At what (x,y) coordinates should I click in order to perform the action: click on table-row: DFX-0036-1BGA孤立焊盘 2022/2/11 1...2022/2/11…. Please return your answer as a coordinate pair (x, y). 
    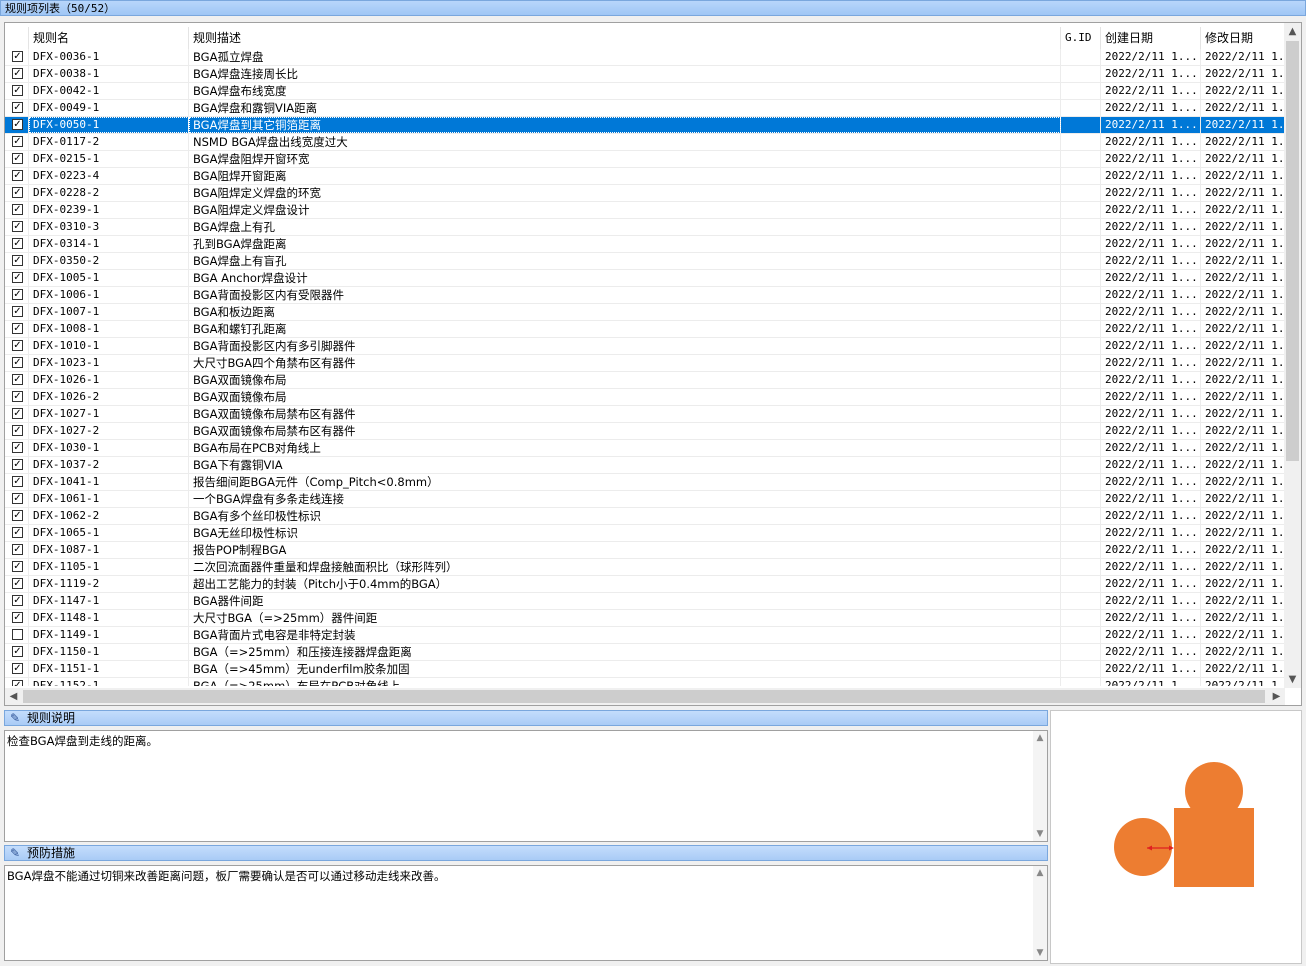
    Looking at the image, I should click on (645, 57).